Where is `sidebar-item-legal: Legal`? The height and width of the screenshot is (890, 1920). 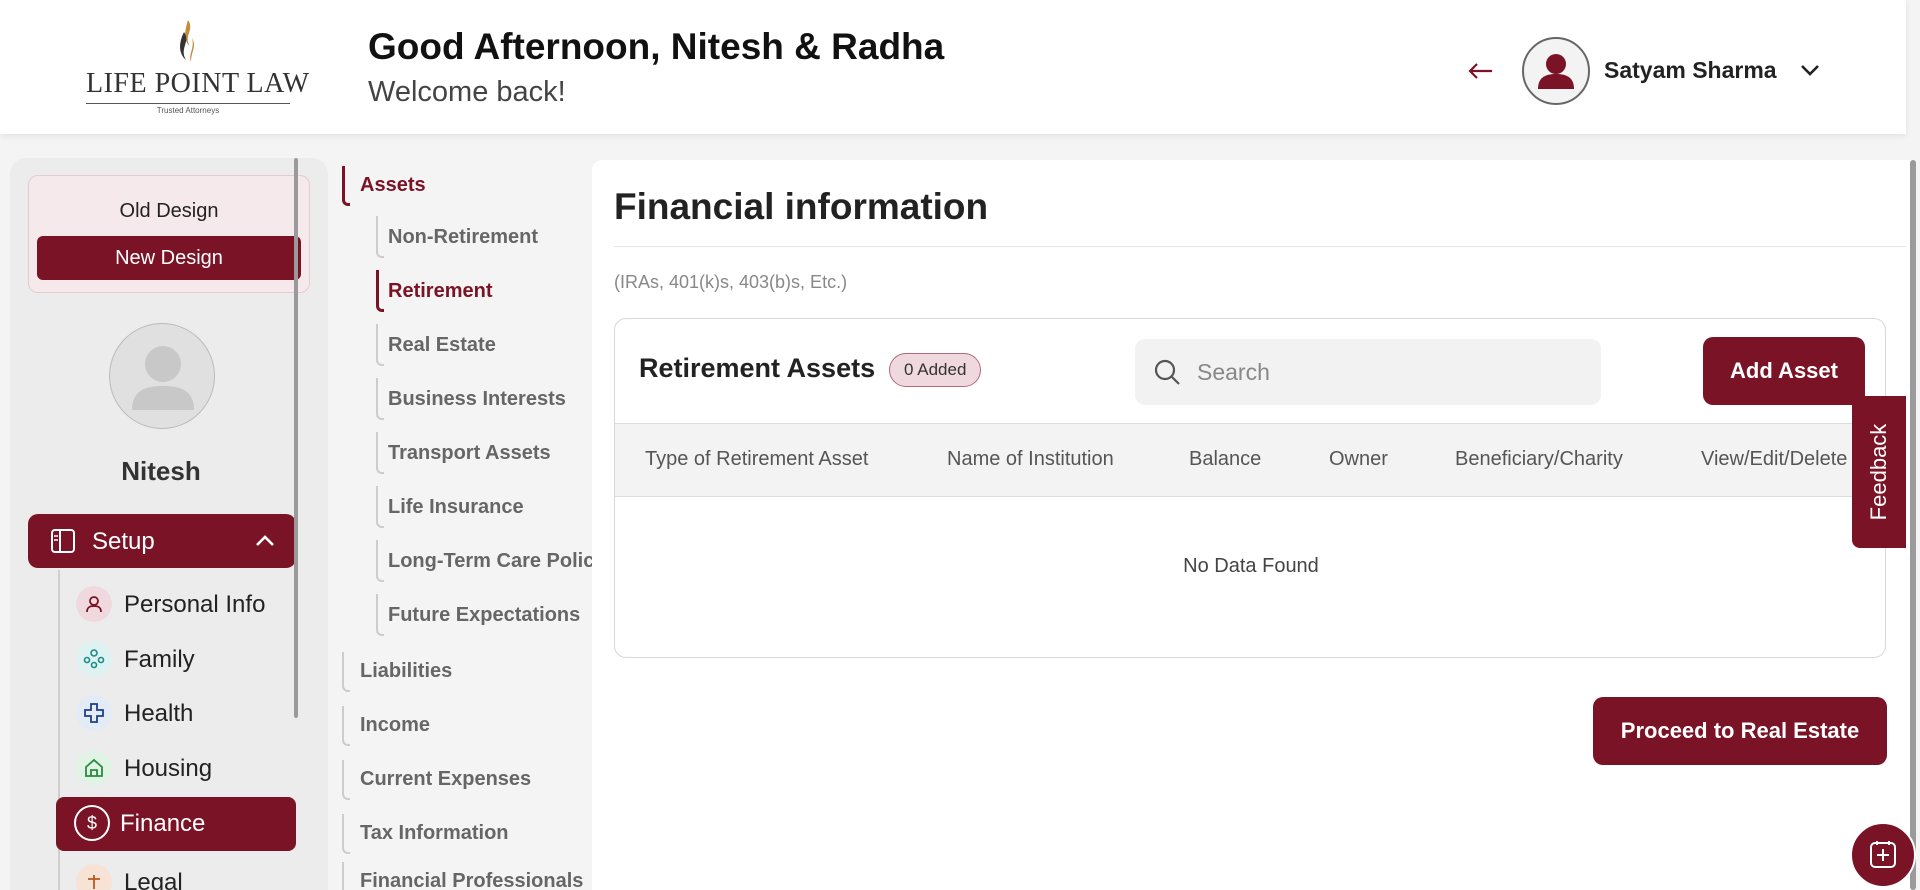 sidebar-item-legal: Legal is located at coordinates (186, 875).